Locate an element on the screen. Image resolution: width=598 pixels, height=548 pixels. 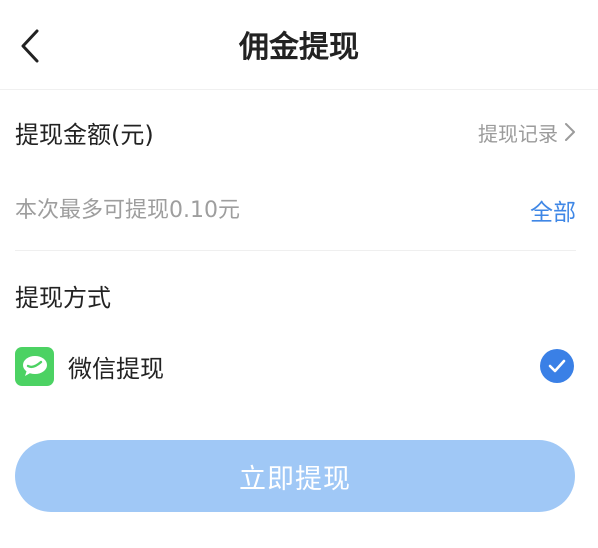
method-option-wechat: 微信提现 is located at coordinates (294, 366).